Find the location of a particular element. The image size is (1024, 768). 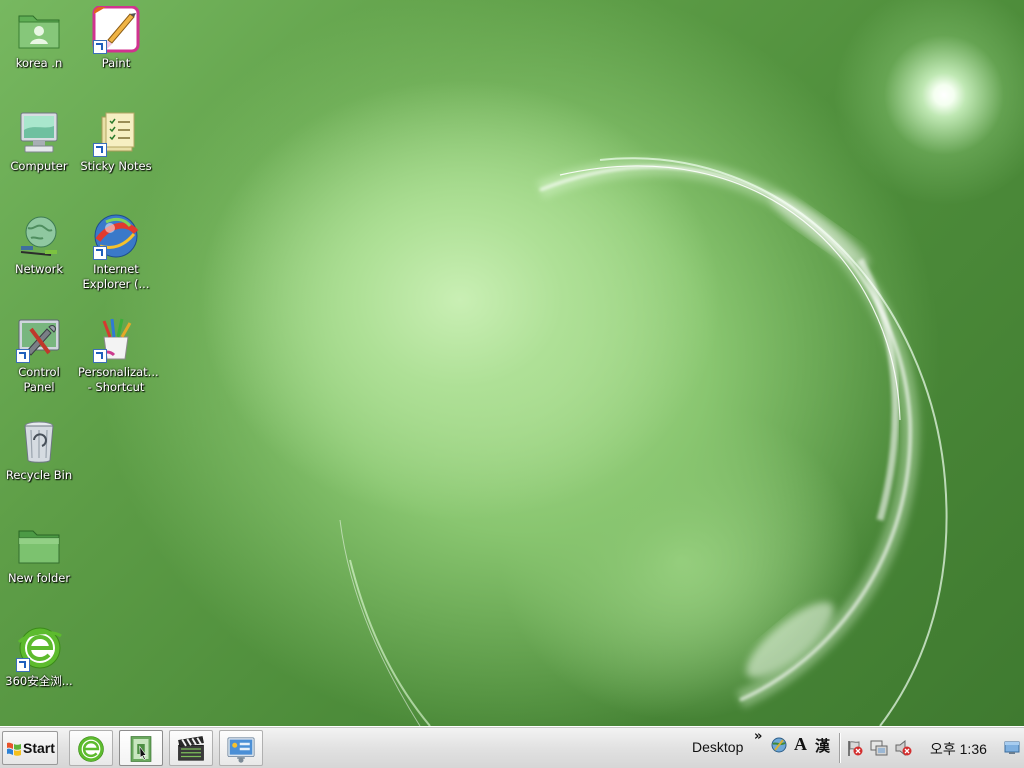

desktop-icon-network: Network is located at coordinates (39, 244).